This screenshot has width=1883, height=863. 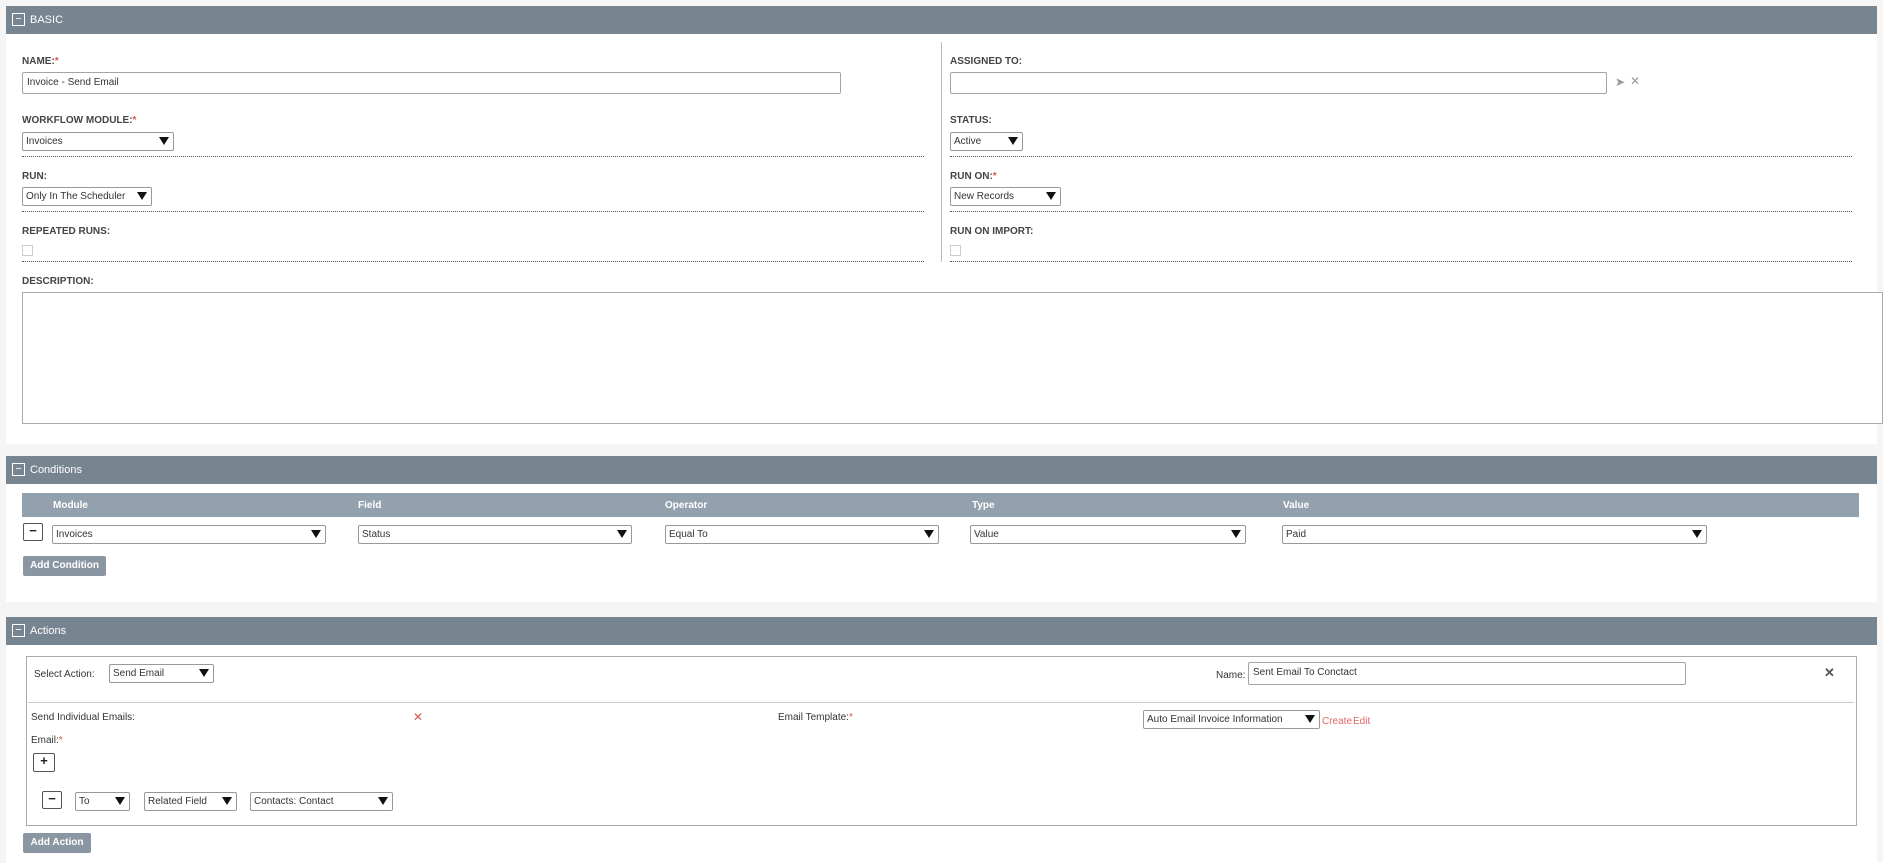 What do you see at coordinates (1296, 505) in the screenshot?
I see `column-value: Value` at bounding box center [1296, 505].